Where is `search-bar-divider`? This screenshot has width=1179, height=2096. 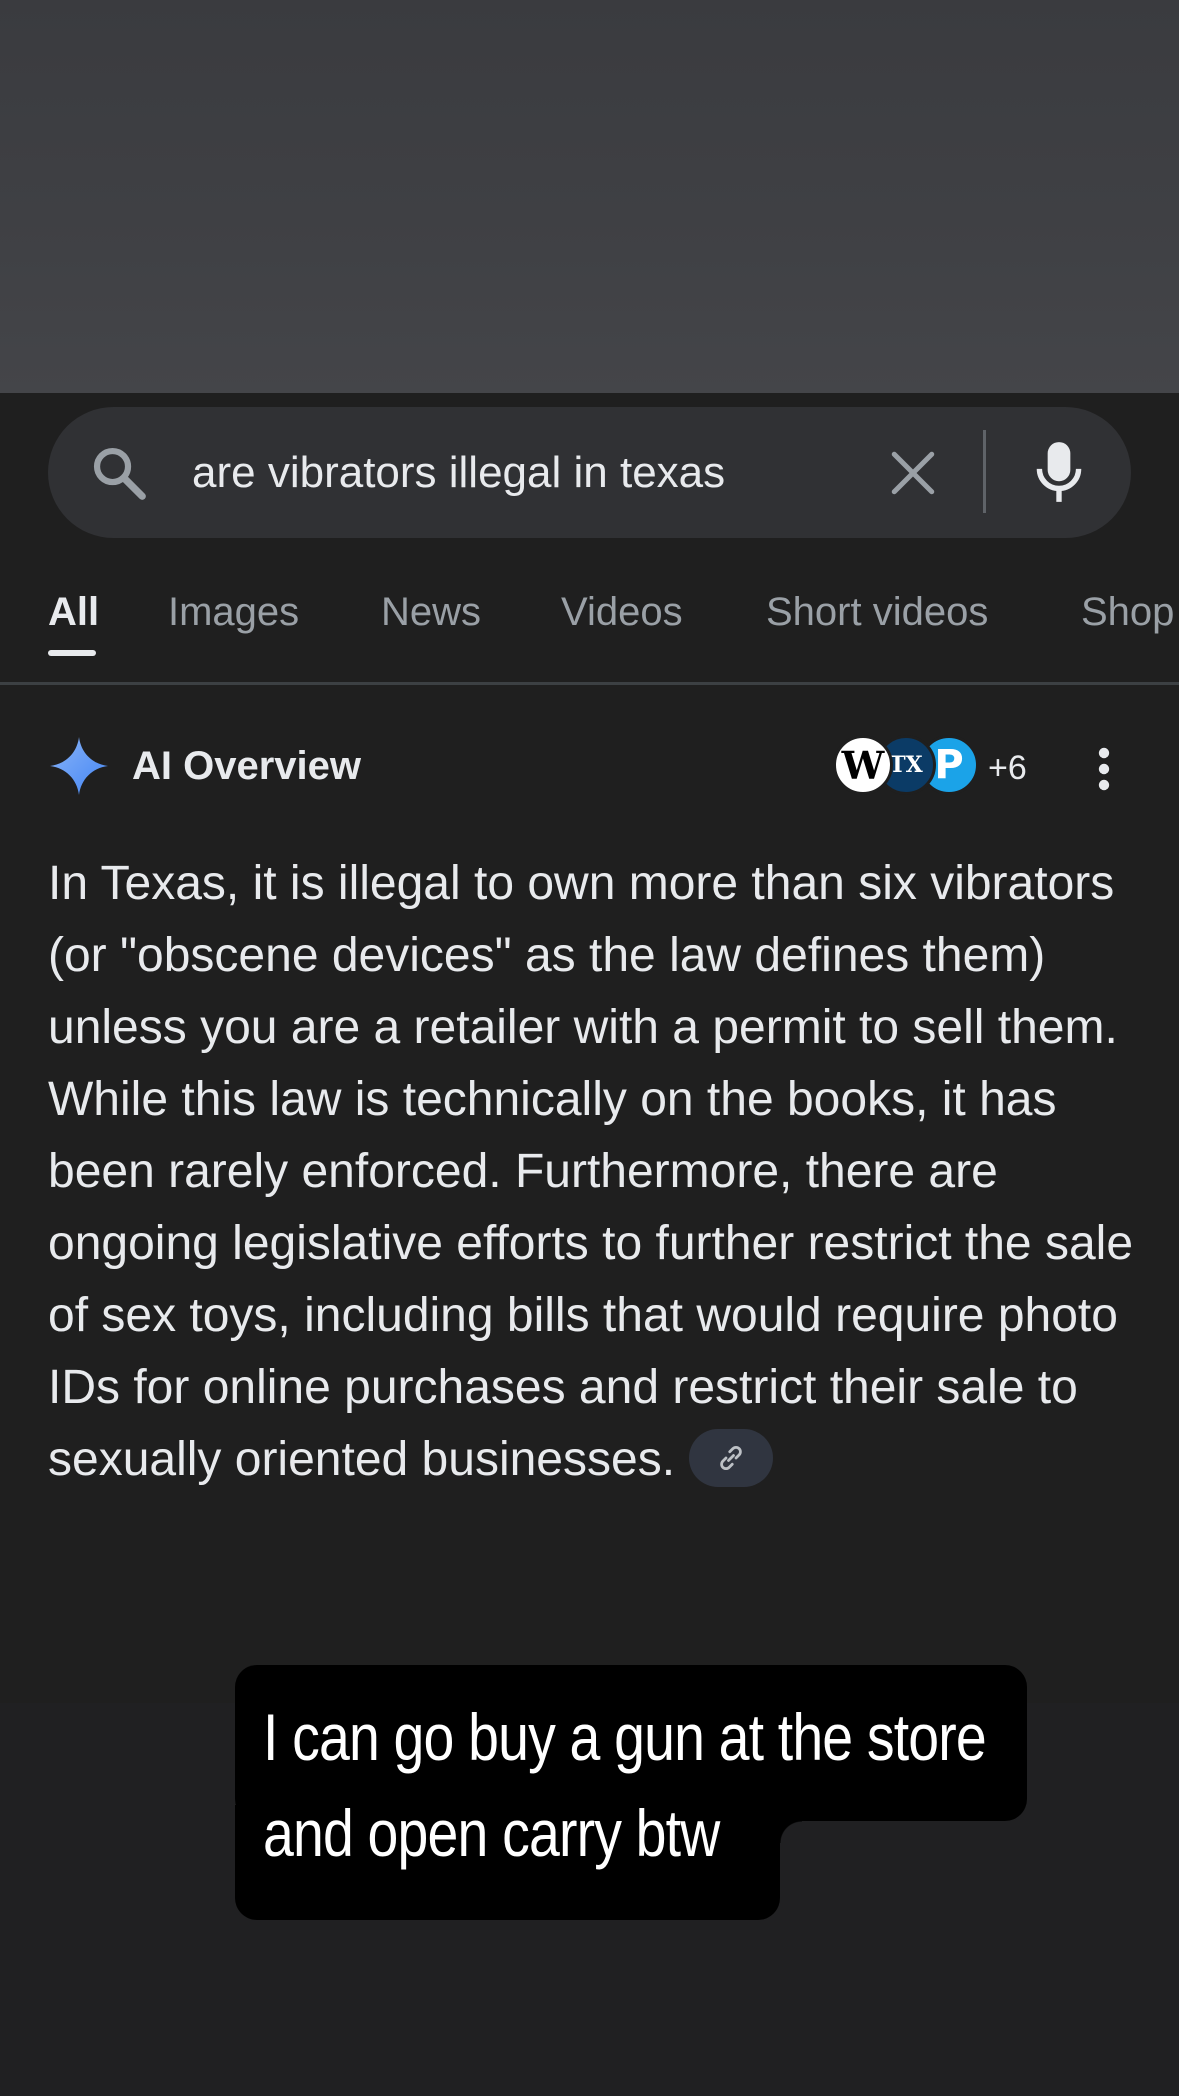 search-bar-divider is located at coordinates (984, 471).